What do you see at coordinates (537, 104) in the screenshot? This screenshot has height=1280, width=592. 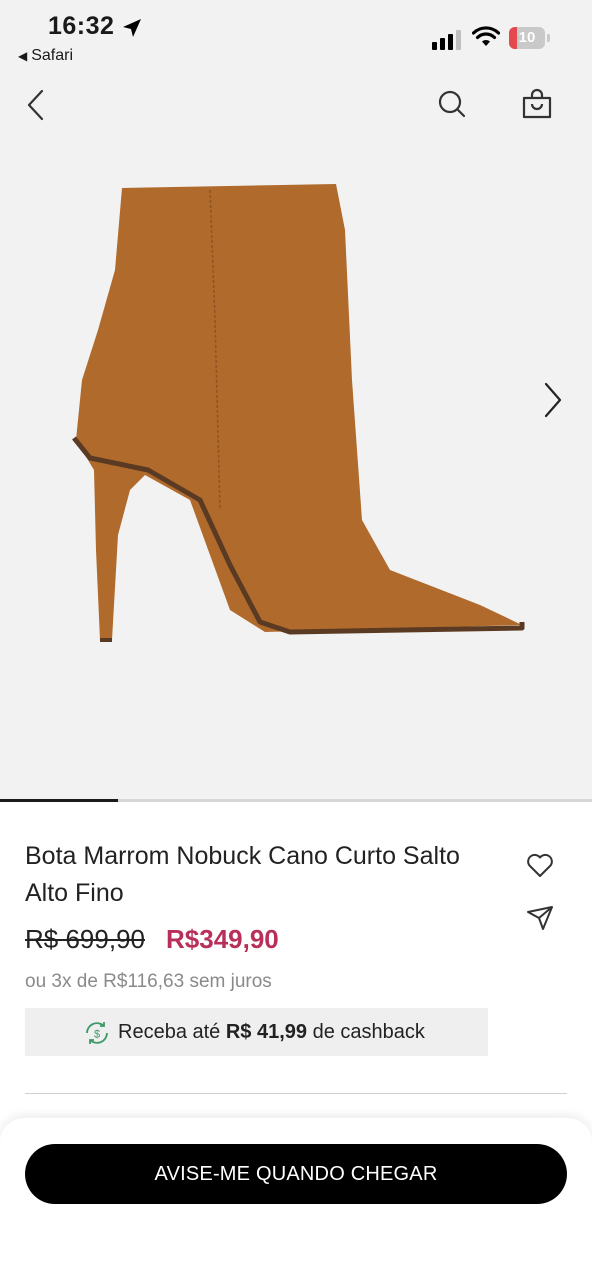 I see `shopping-bag-icon` at bounding box center [537, 104].